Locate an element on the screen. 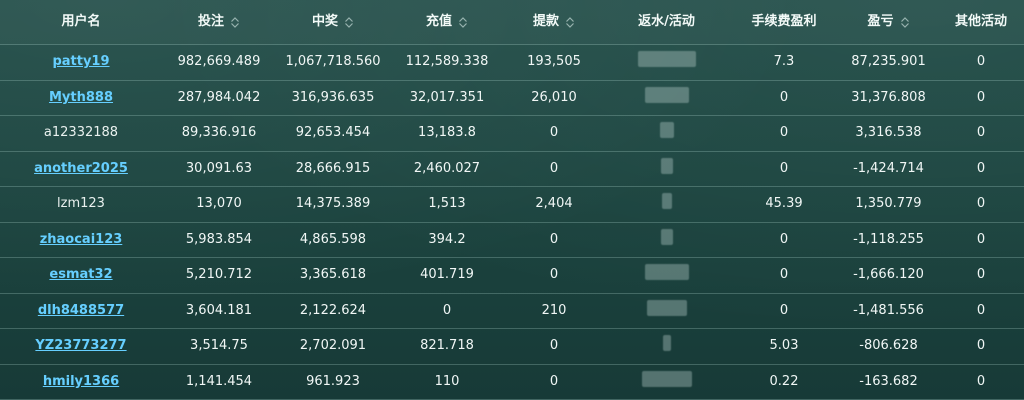 The image size is (1024, 400). username-link: esmat32 is located at coordinates (80, 274).